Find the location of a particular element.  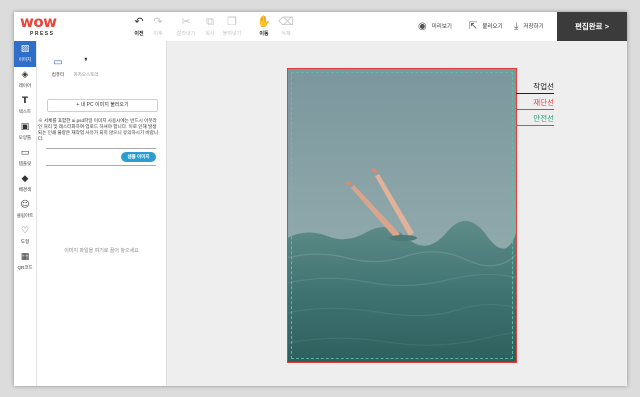

logo-subtitle: PRESS is located at coordinates (42, 34).